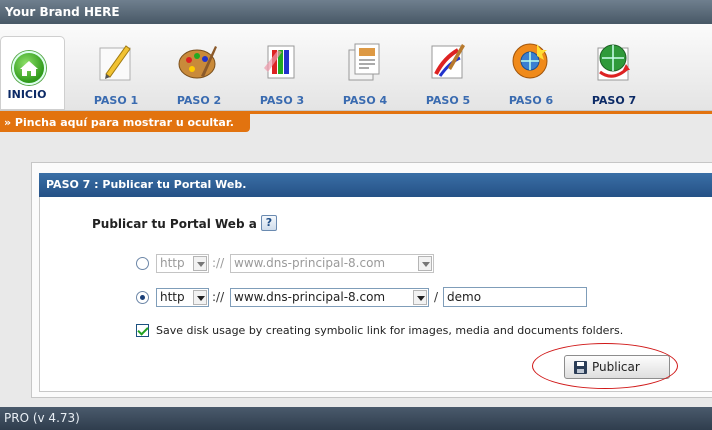 This screenshot has height=430, width=712. Describe the element at coordinates (375, 185) in the screenshot. I see `panel-header: PASO 7 : Publicar tu Portal Web.` at that location.